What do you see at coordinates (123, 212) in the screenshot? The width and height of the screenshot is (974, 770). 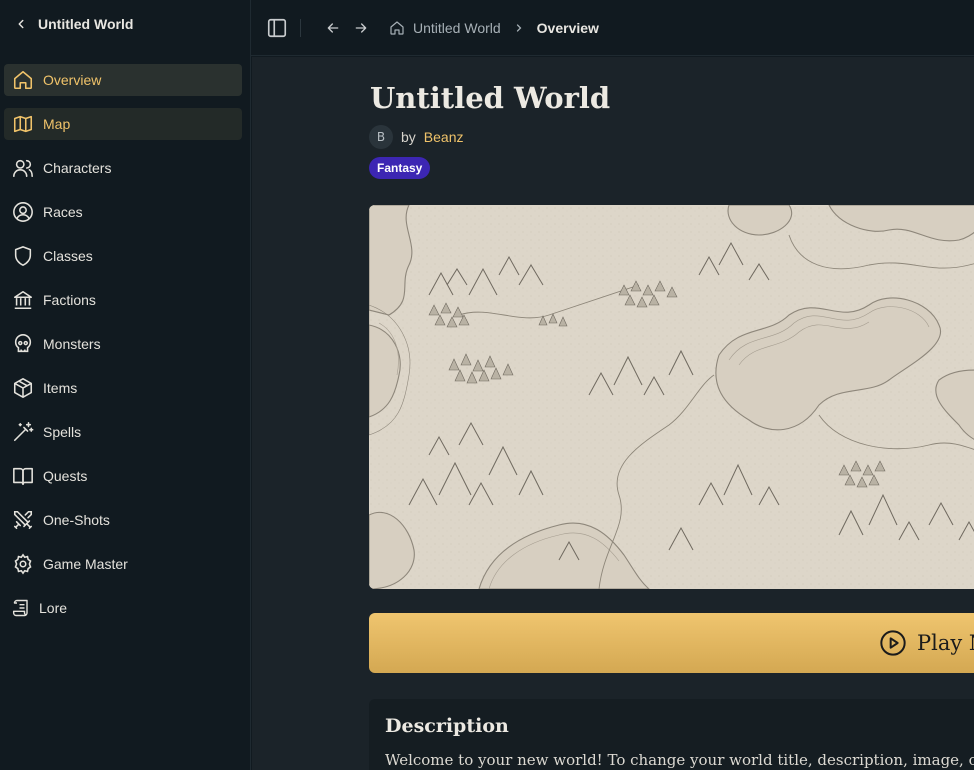 I see `sidebar-item-races: Races` at bounding box center [123, 212].